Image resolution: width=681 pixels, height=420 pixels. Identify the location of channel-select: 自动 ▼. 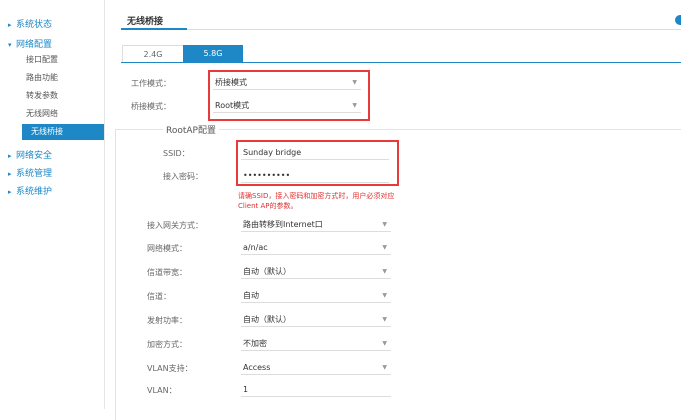
(316, 295).